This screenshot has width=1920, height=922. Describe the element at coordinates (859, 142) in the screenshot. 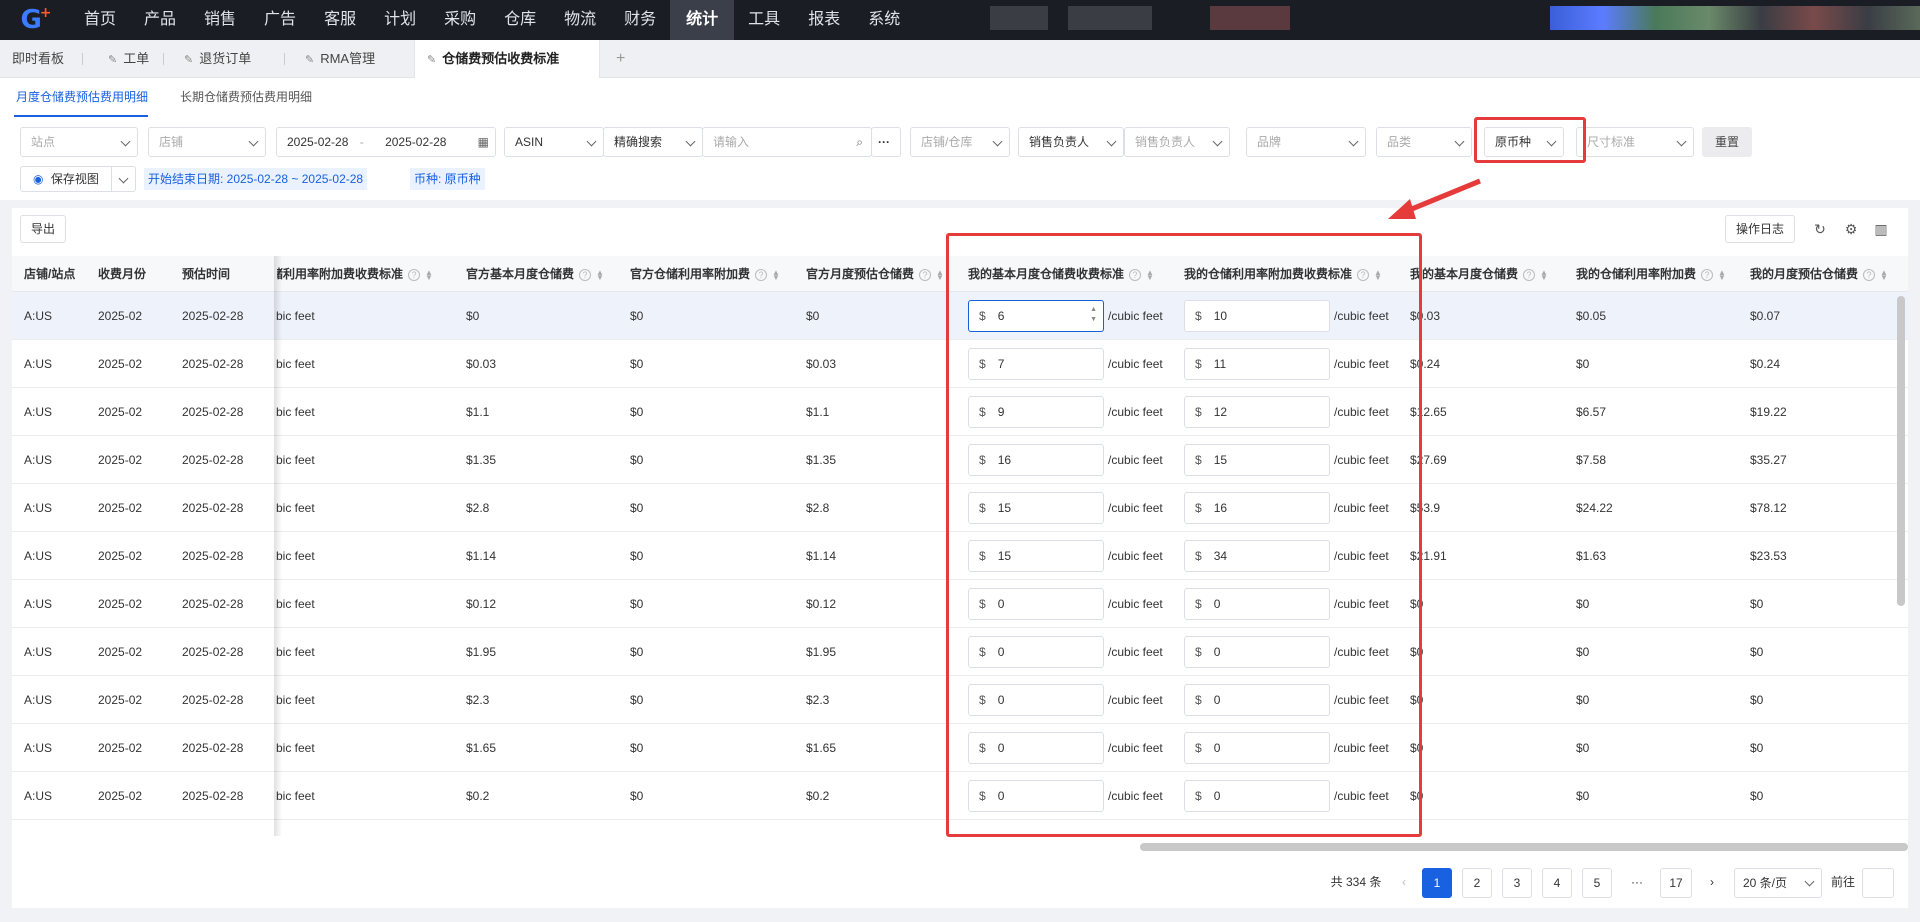

I see `search-icon: ⌕` at that location.